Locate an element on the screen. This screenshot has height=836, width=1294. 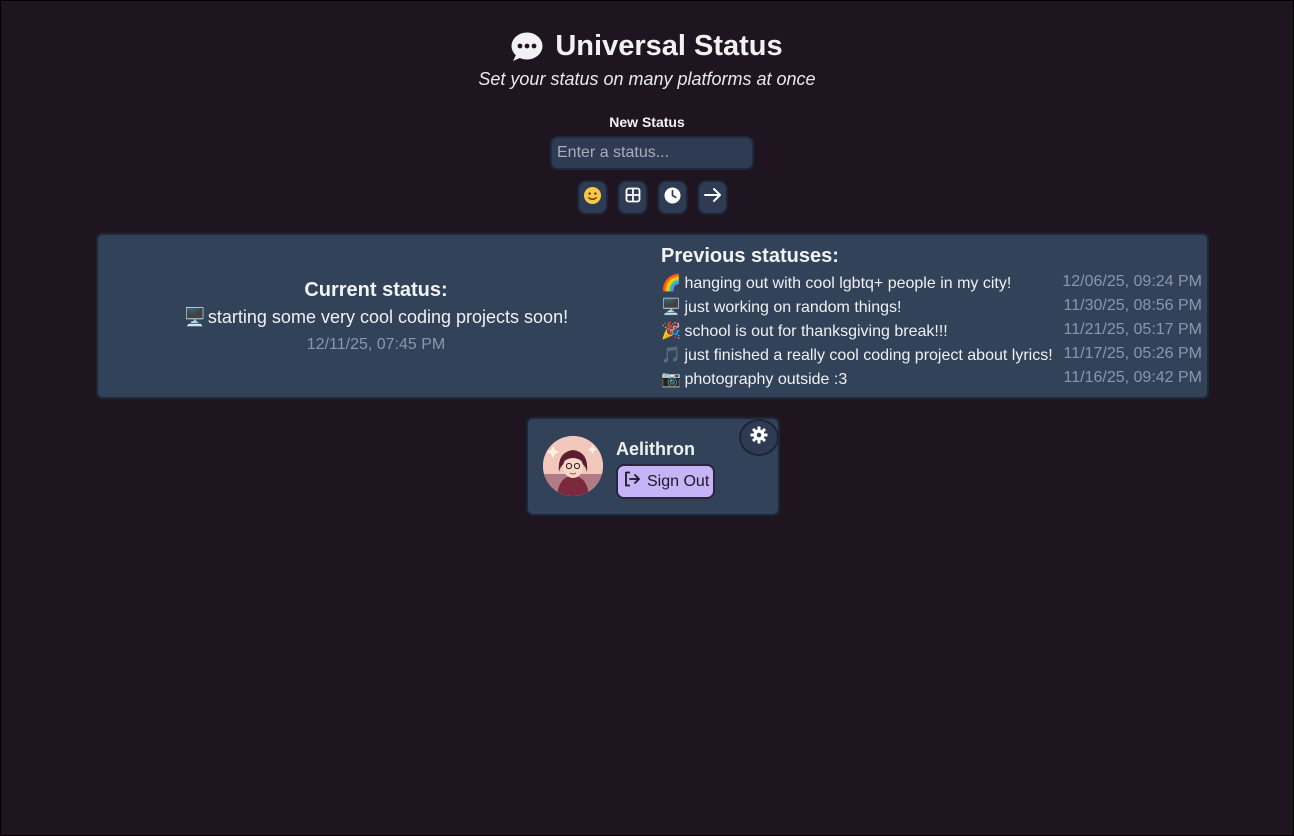
list-item-text: just working on random things! is located at coordinates (793, 307).